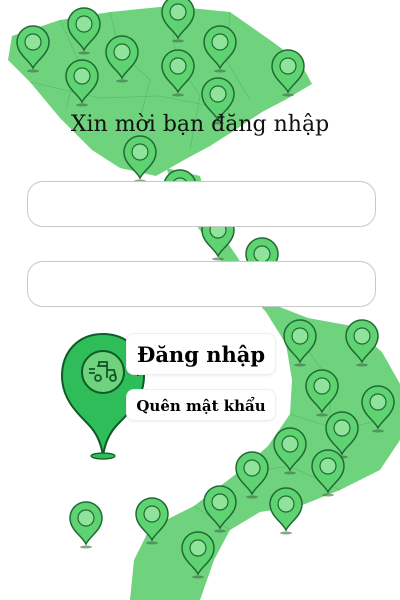 The image size is (400, 600). Describe the element at coordinates (201, 204) in the screenshot. I see `username-input` at that location.